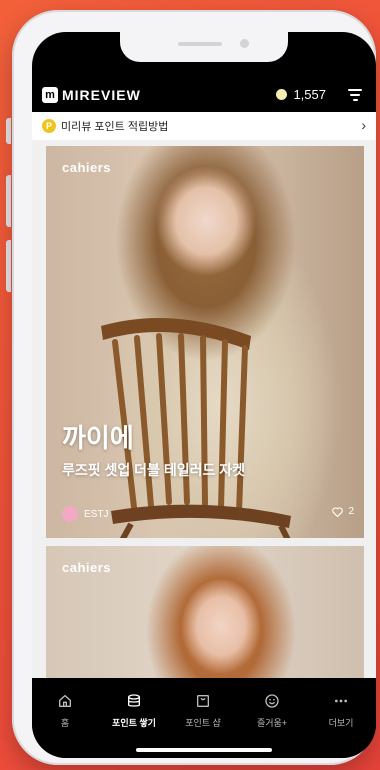 The image size is (380, 770). I want to click on reviewer: ESTJ, so click(85, 514).